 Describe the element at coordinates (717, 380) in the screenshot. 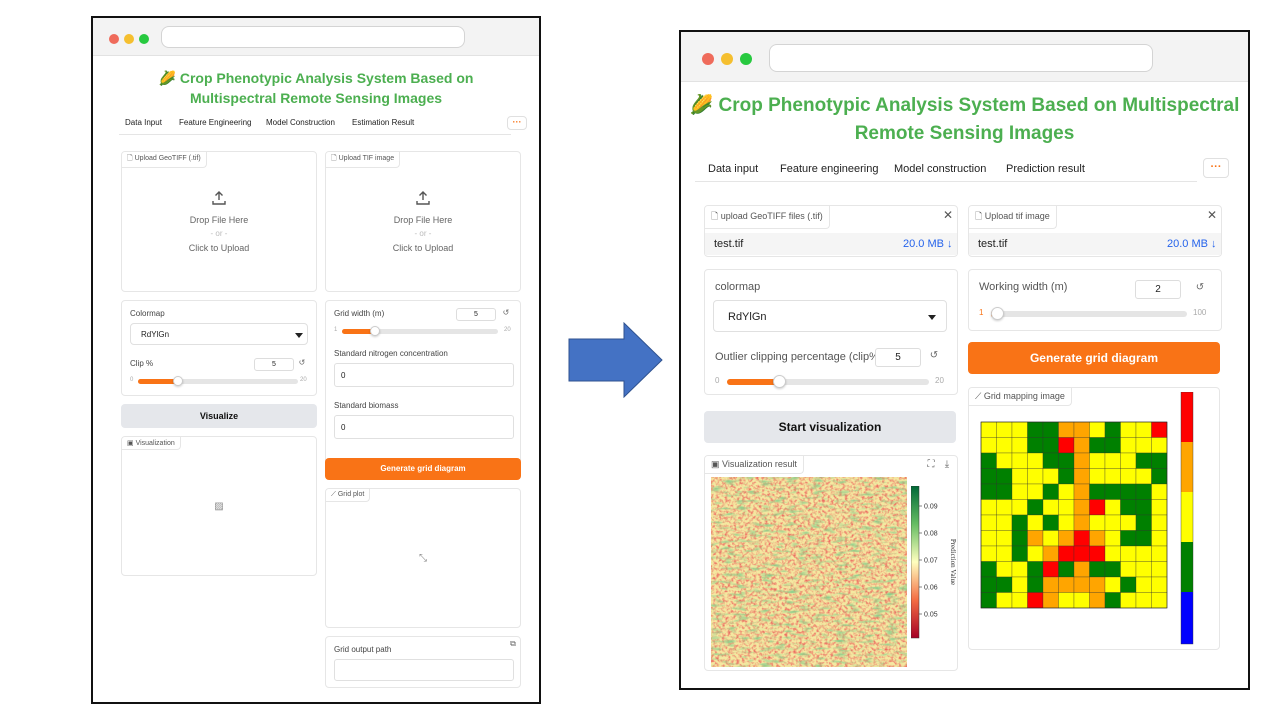

I see `clip-min: 0` at that location.